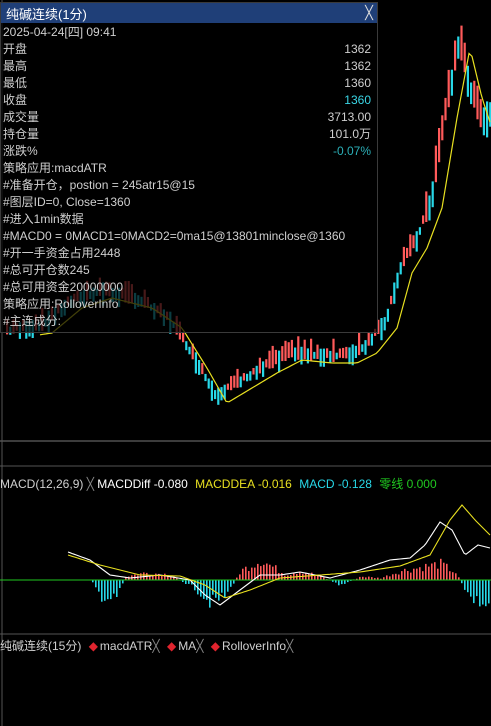  I want to click on zero-line-value: 0.000, so click(421, 484).